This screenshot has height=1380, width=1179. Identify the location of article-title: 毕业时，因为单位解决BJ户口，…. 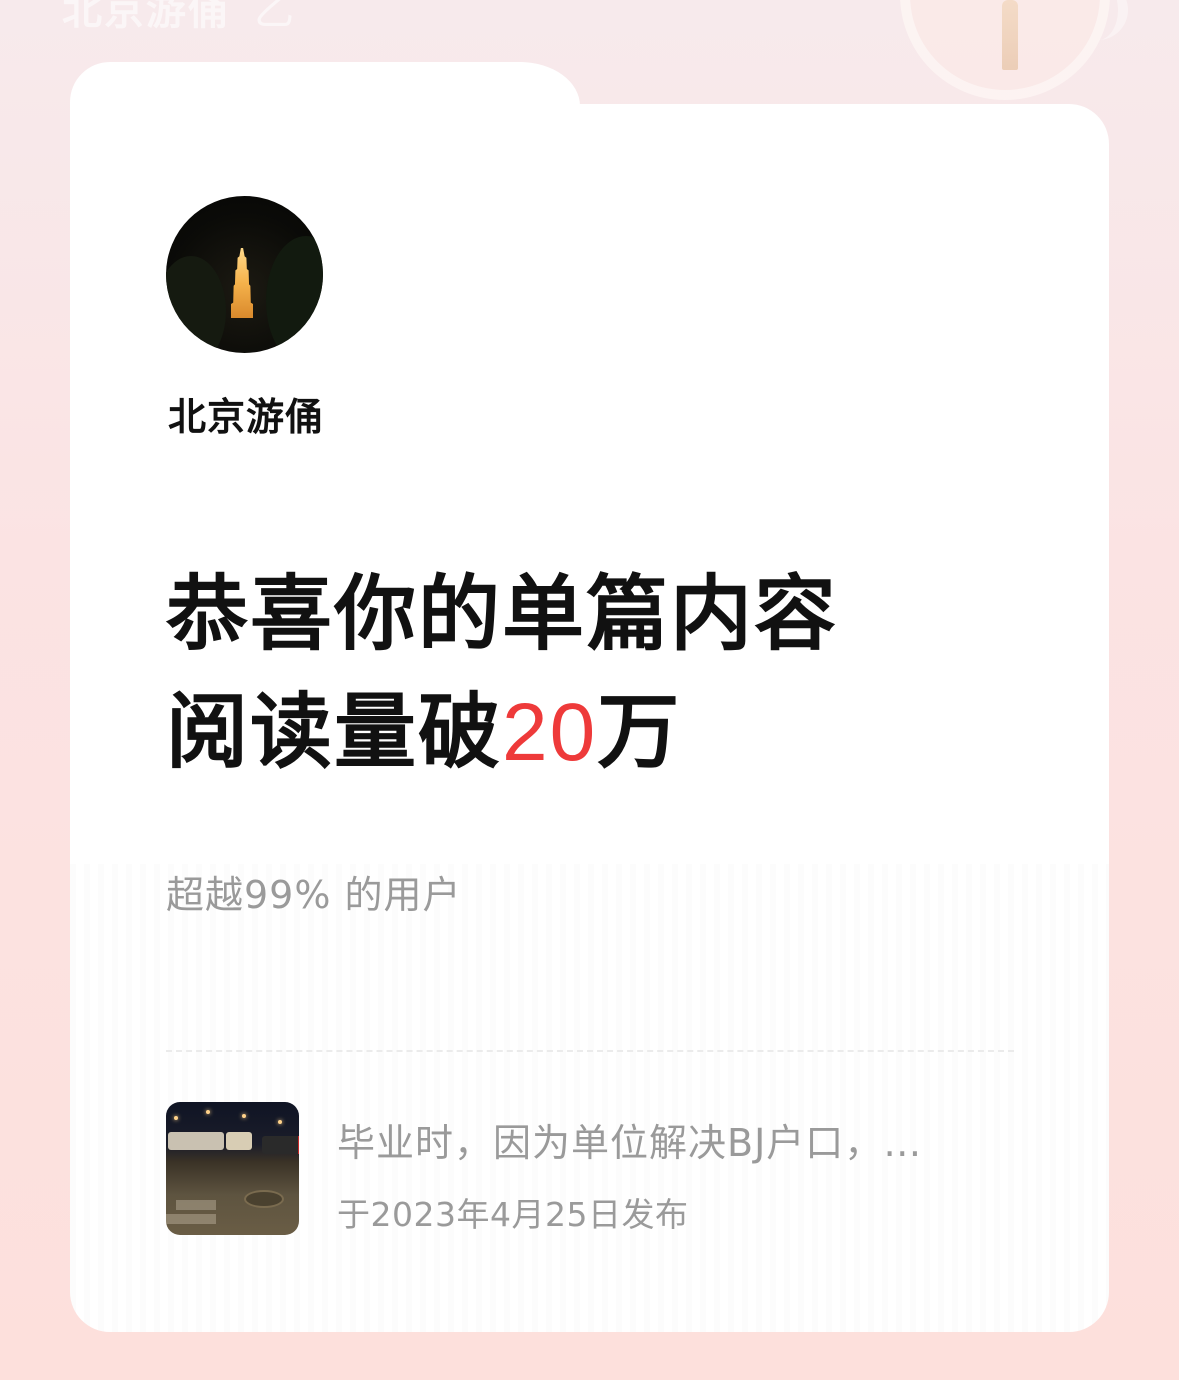
(657, 1139).